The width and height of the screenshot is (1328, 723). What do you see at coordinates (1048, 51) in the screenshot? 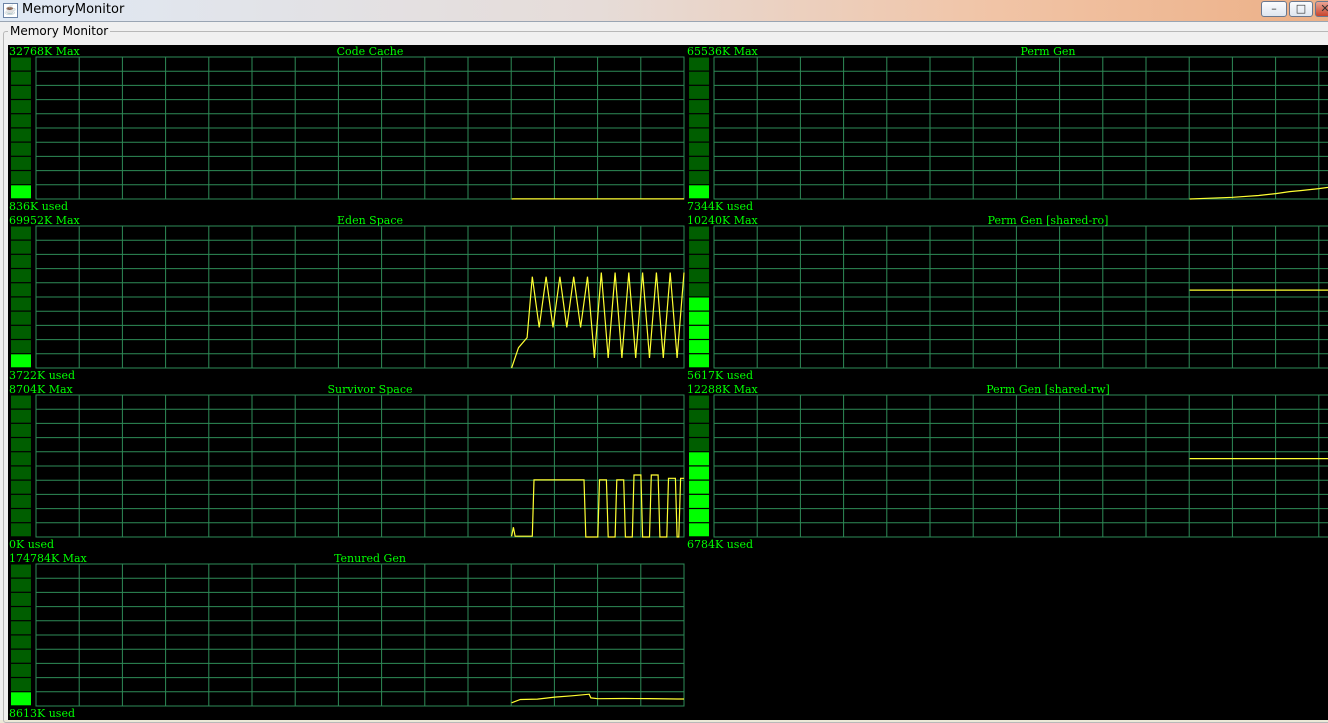
I see `chart-title: Perm Gen` at bounding box center [1048, 51].